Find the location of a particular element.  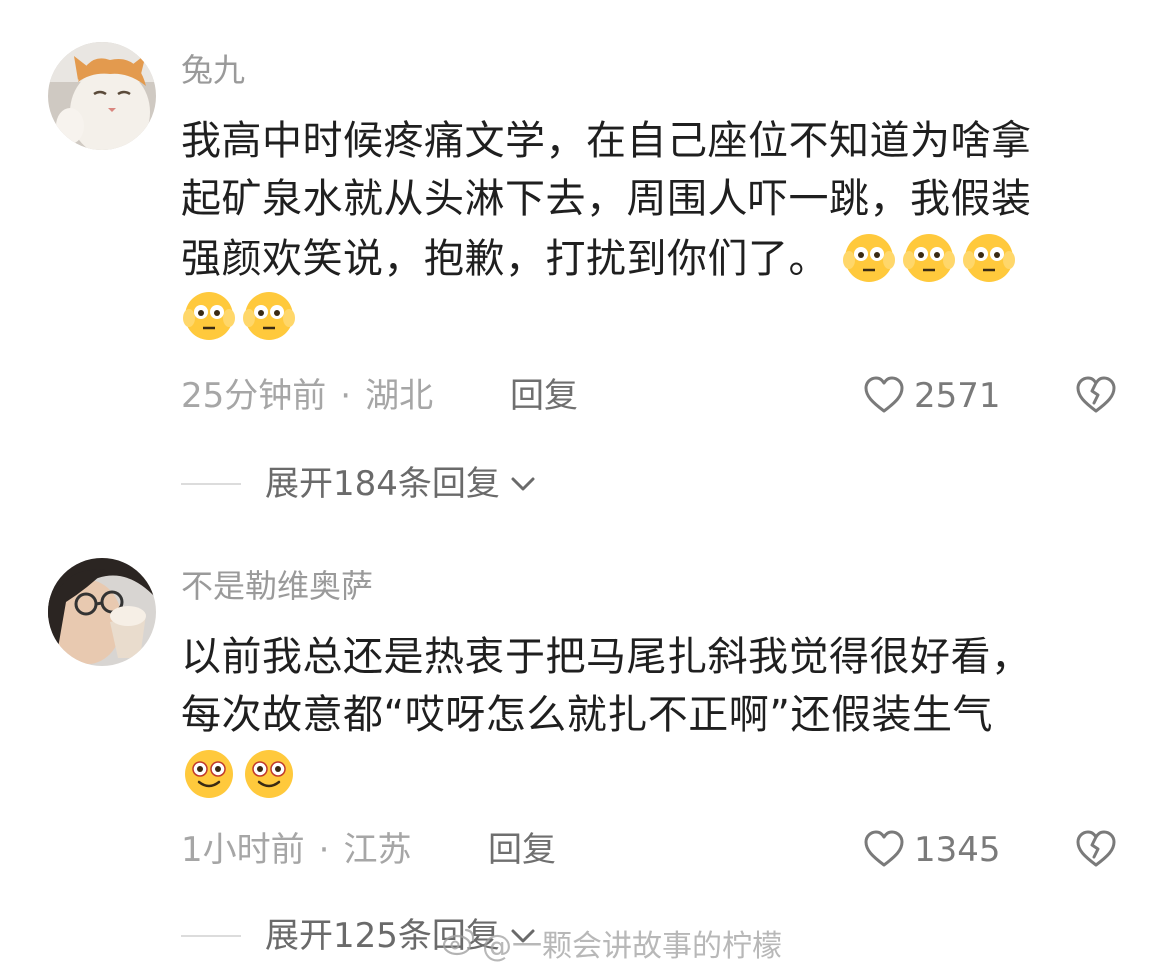

comment-line: 强颜欢笑说，抱歉，打扰到你们了。 is located at coordinates (661, 257).